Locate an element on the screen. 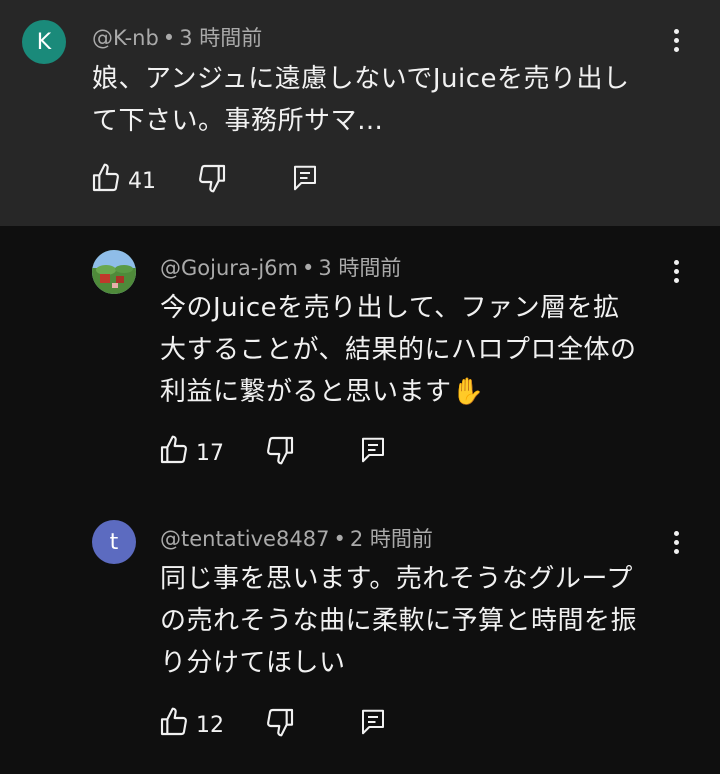  comment-text-line: 今のJuiceを売り出して、ファン層を拡 is located at coordinates (390, 308).